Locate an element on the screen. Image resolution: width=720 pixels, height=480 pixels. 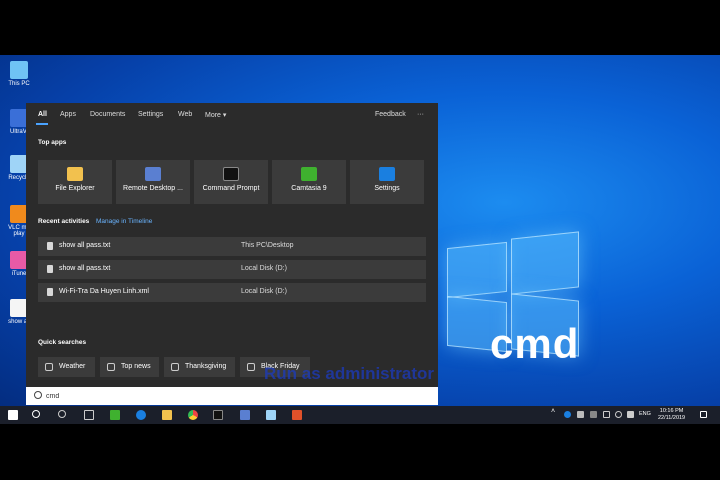
clock: 10:16 PM 22/11/2019 is located at coordinates (671, 415).